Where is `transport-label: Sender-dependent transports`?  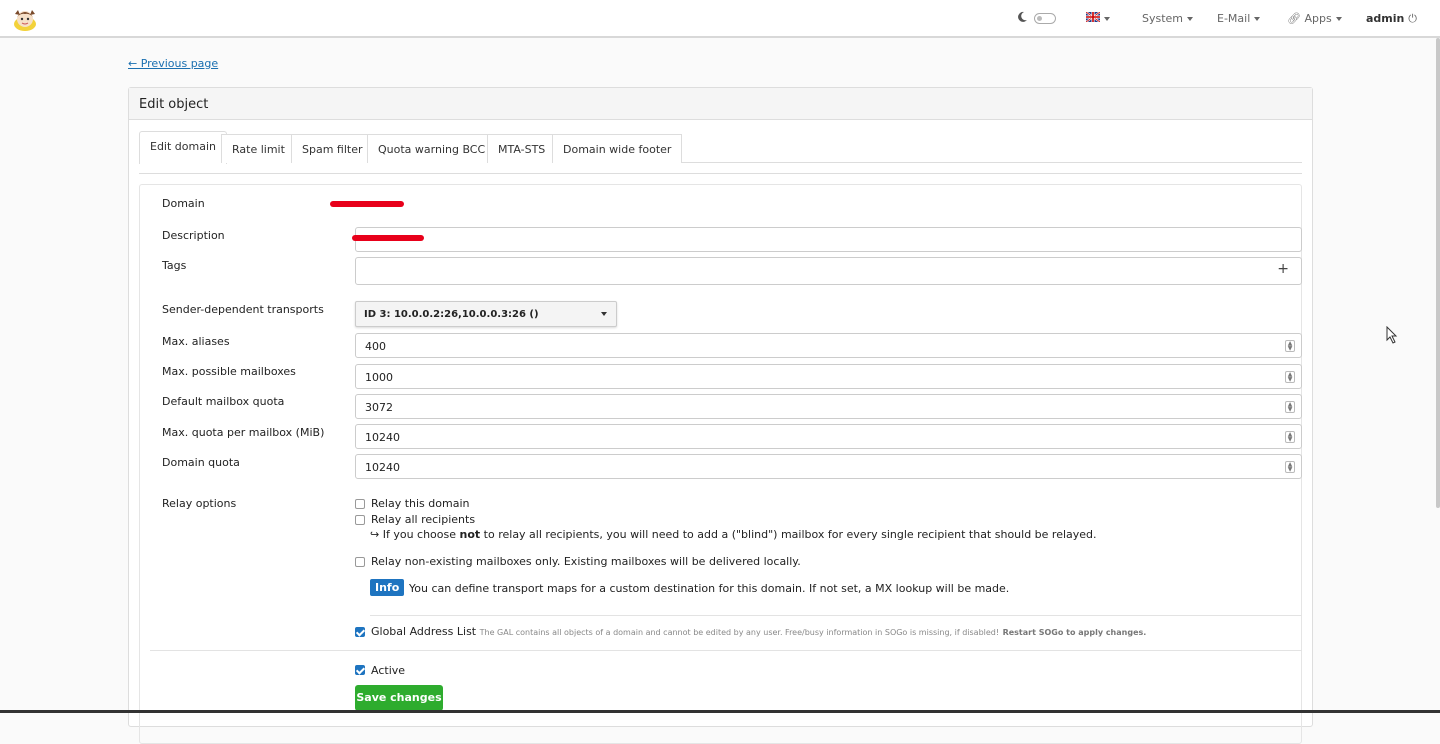
transport-label: Sender-dependent transports is located at coordinates (243, 309).